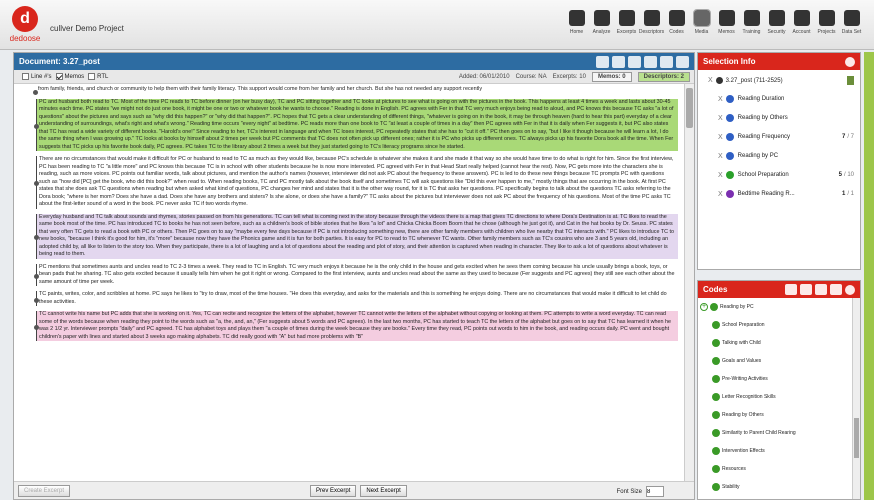 The width and height of the screenshot is (874, 500). What do you see at coordinates (869, 276) in the screenshot?
I see `side-tab-strip` at bounding box center [869, 276].